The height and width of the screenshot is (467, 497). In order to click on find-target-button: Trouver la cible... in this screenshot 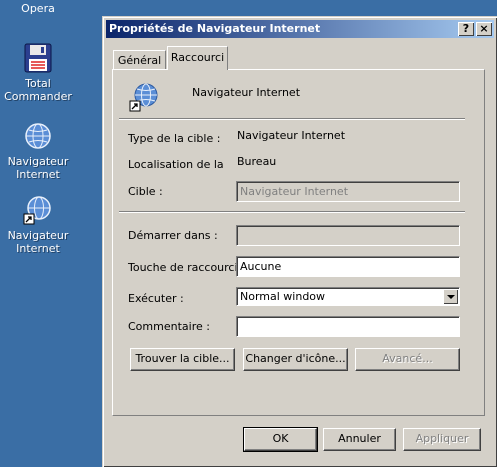, I will do `click(182, 359)`.